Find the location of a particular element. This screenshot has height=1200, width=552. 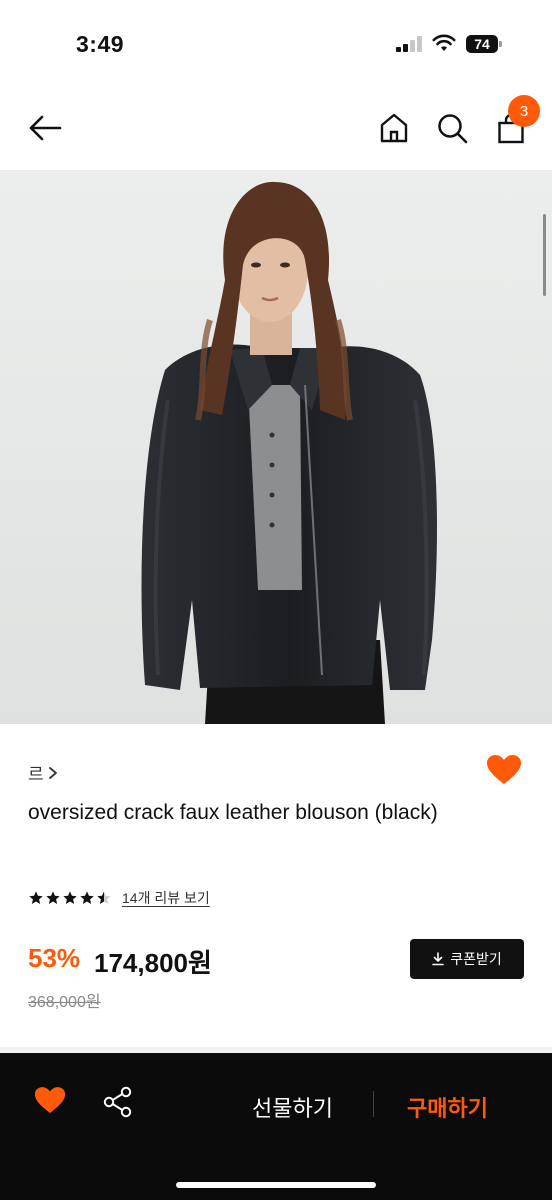

discount-rate: 53% is located at coordinates (54, 958).